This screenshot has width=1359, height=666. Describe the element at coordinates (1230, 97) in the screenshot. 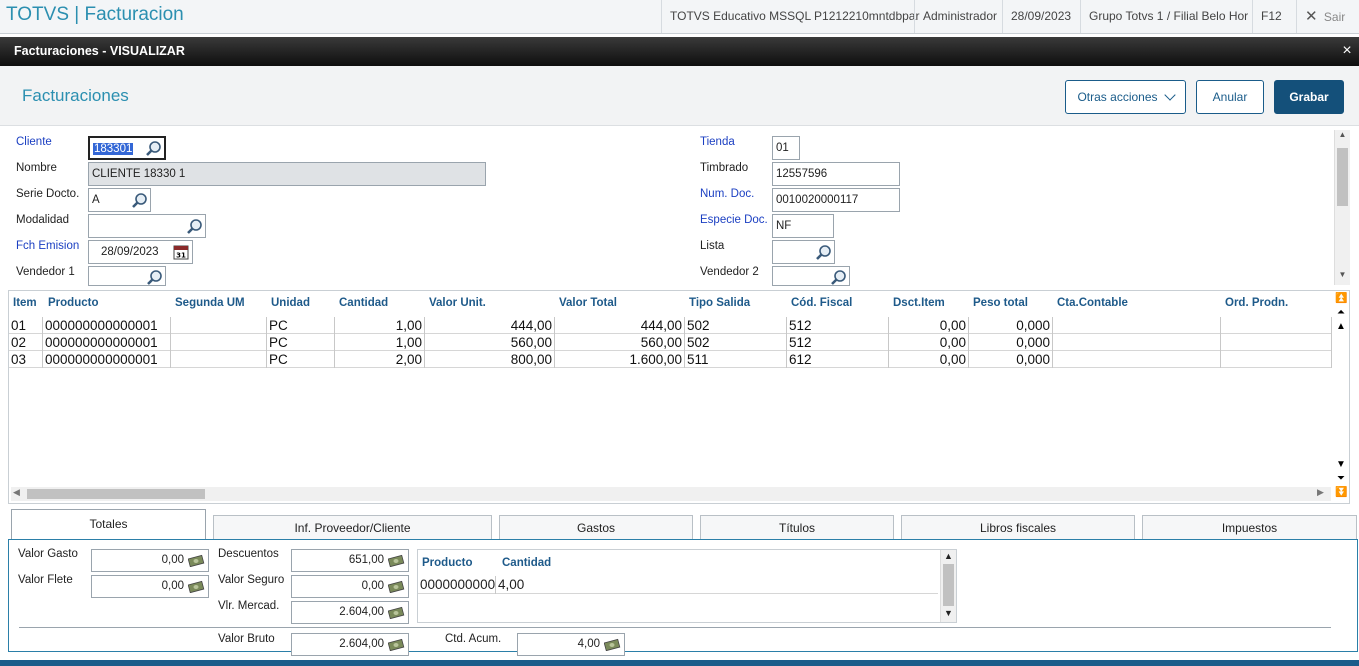

I see `cancel-button: Anular` at that location.